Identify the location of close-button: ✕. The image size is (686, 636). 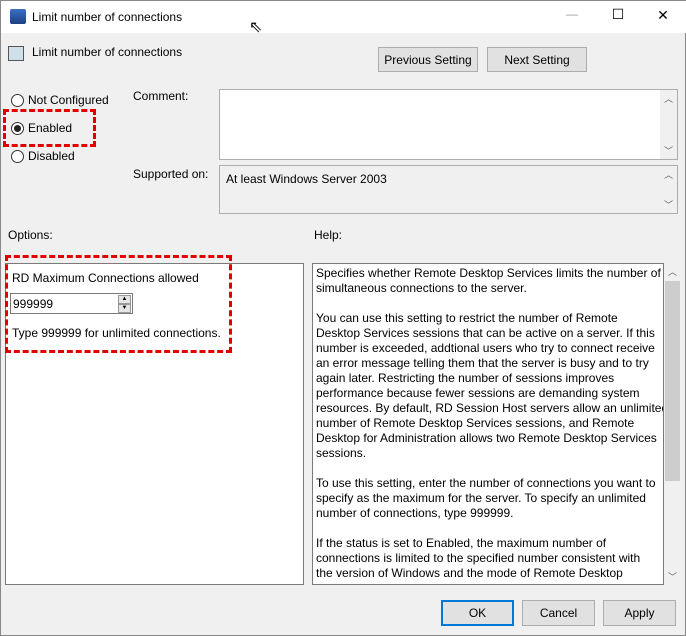
(663, 15).